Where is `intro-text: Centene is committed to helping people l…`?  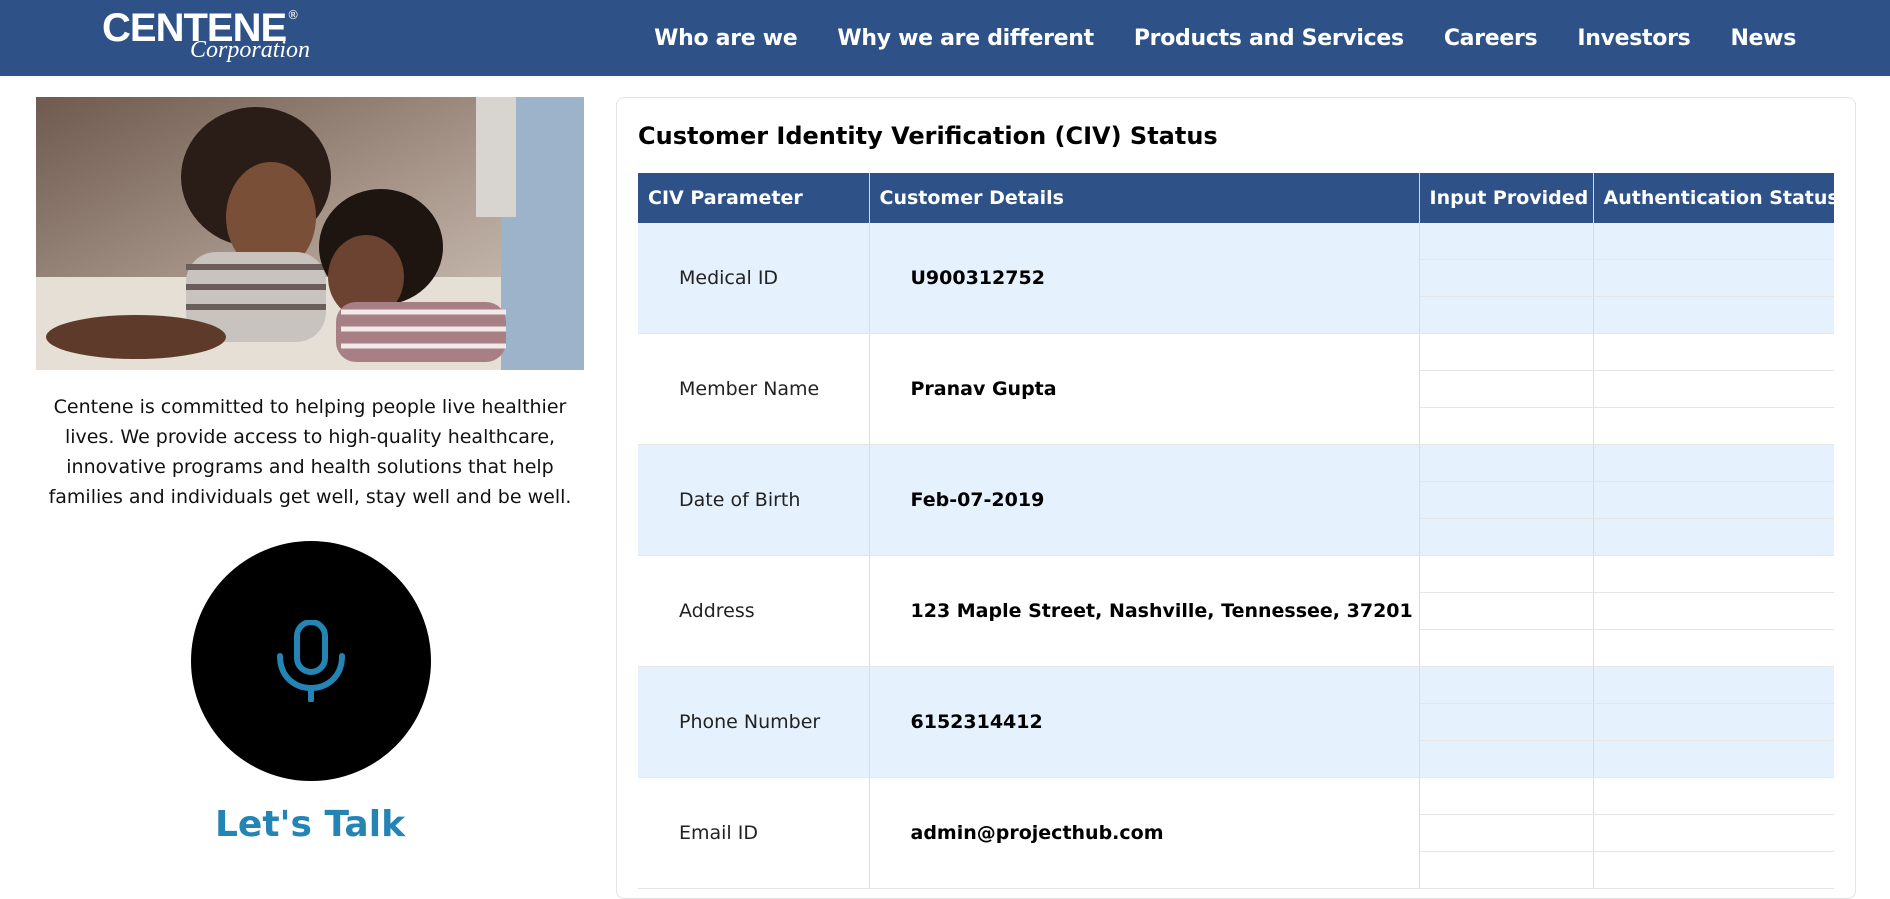
intro-text: Centene is committed to helping people l… is located at coordinates (310, 452).